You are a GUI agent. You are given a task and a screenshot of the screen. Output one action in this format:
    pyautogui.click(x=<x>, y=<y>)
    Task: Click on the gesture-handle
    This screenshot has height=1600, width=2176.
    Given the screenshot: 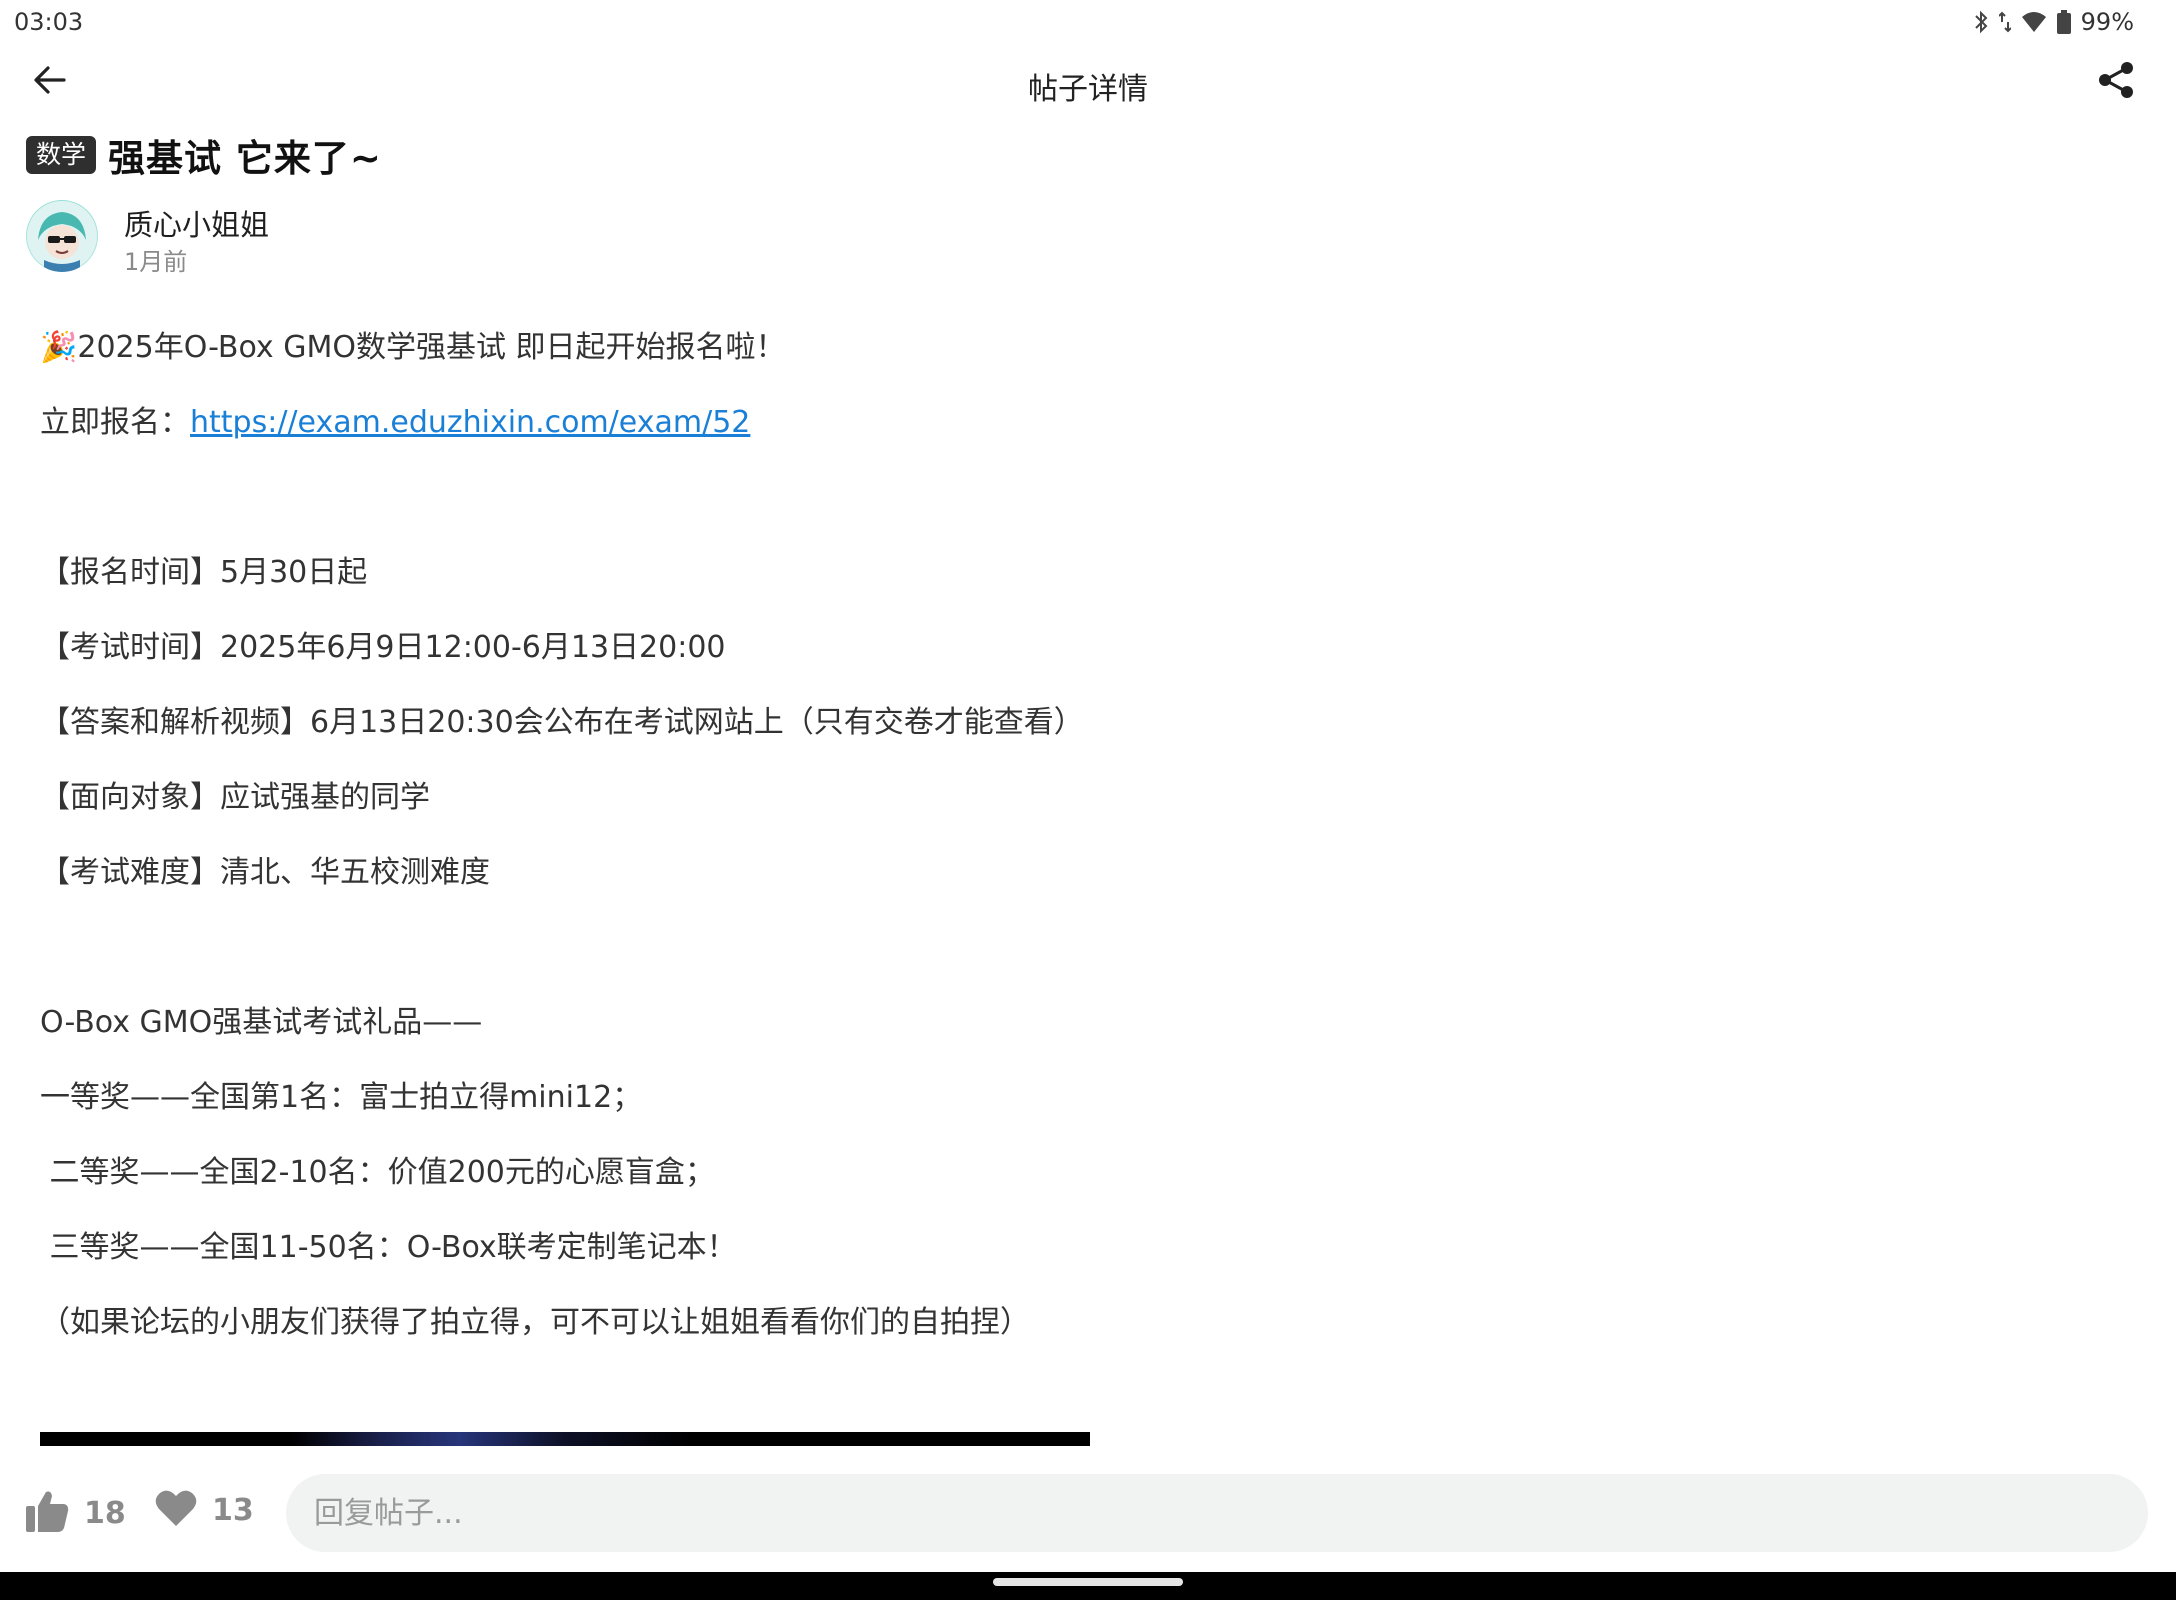 What is the action you would take?
    pyautogui.click(x=1088, y=1582)
    